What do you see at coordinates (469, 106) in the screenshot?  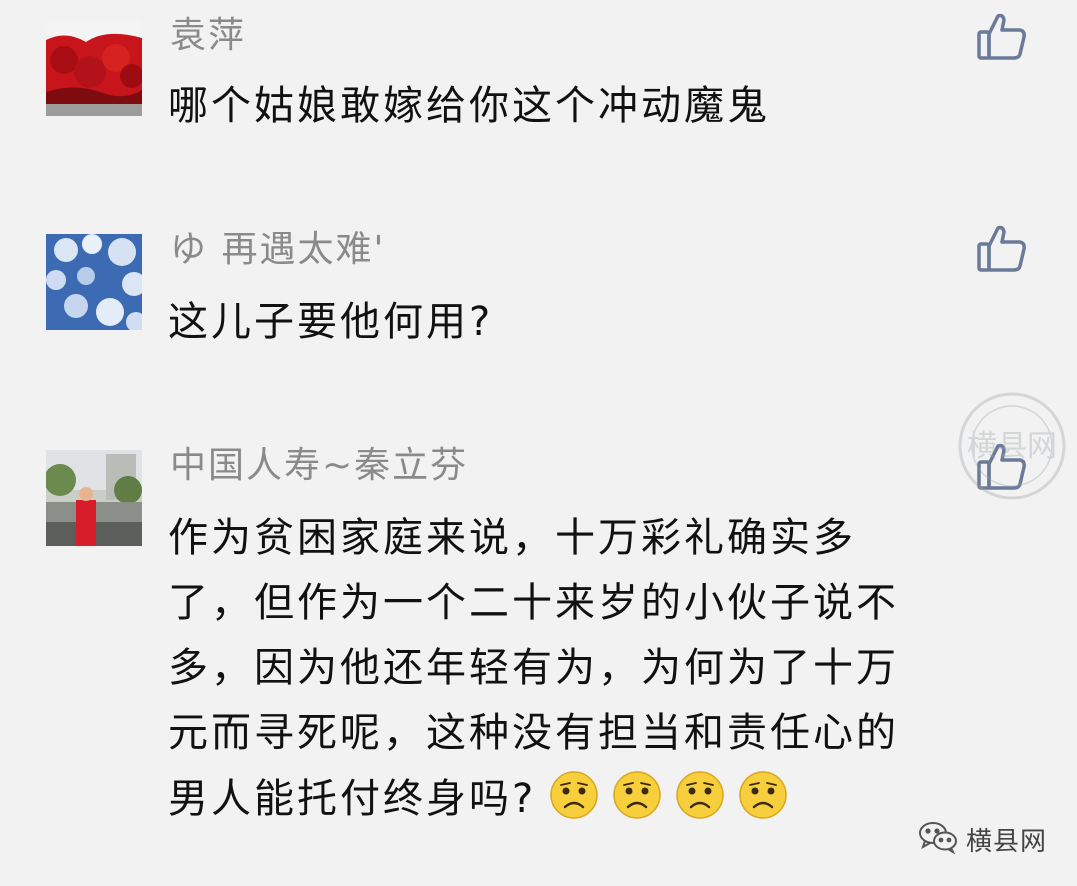 I see `comment-text-line: 哪个姑娘敢嫁给你这个冲动魔鬼` at bounding box center [469, 106].